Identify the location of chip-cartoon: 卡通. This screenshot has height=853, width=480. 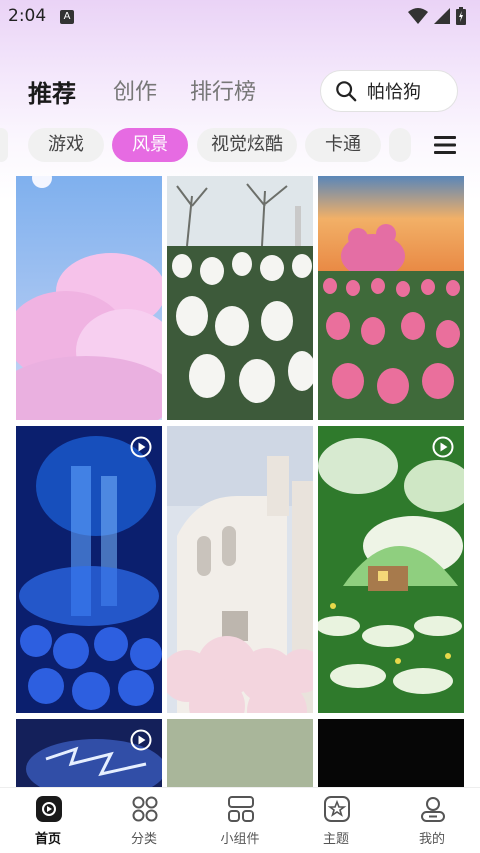
(343, 145).